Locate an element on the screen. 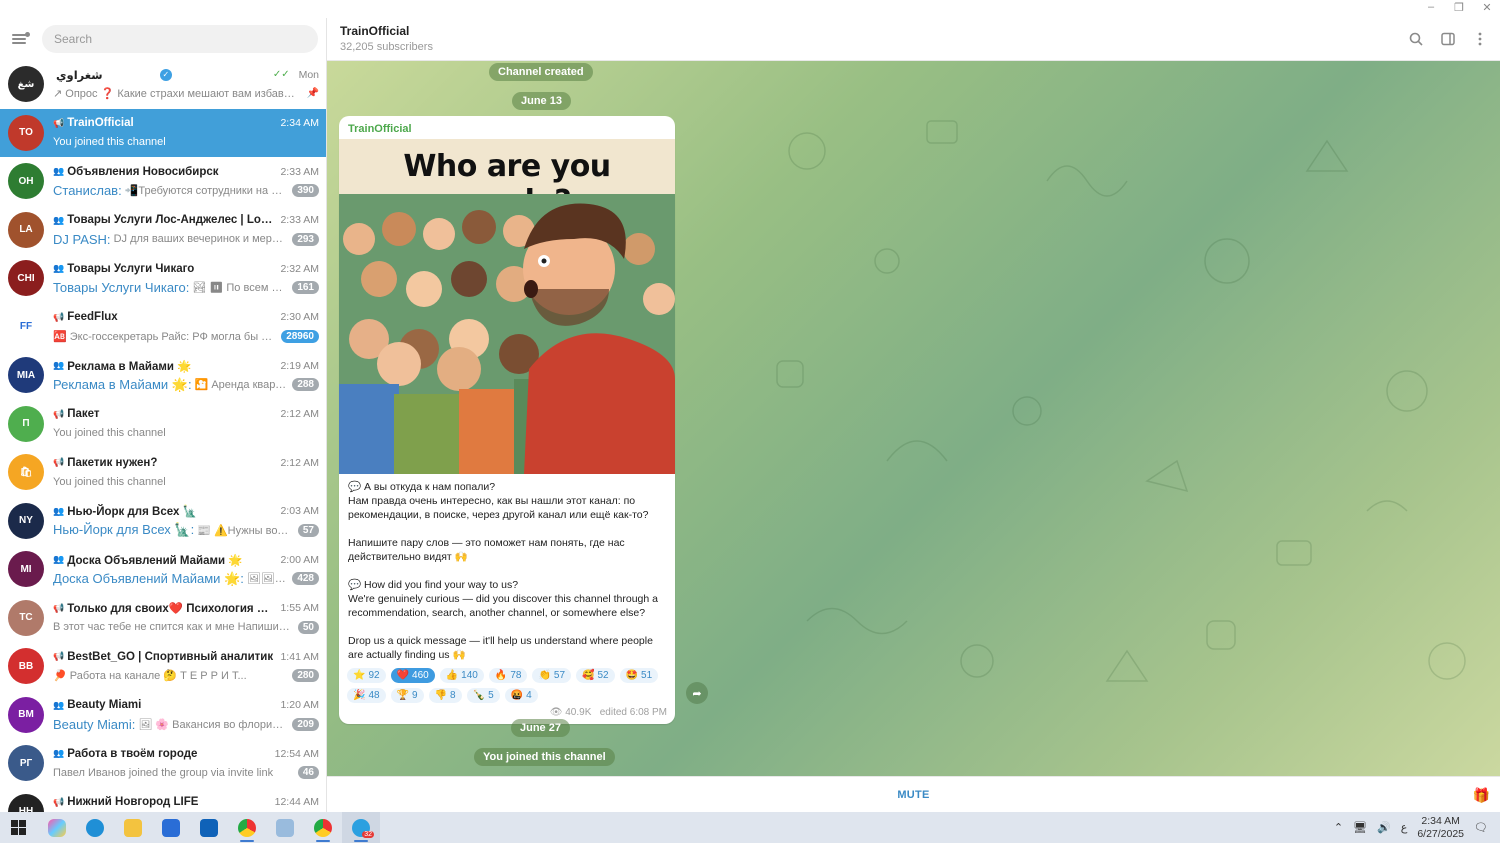 This screenshot has height=843, width=1500. date-separator-june-27: June 27 is located at coordinates (540, 728).